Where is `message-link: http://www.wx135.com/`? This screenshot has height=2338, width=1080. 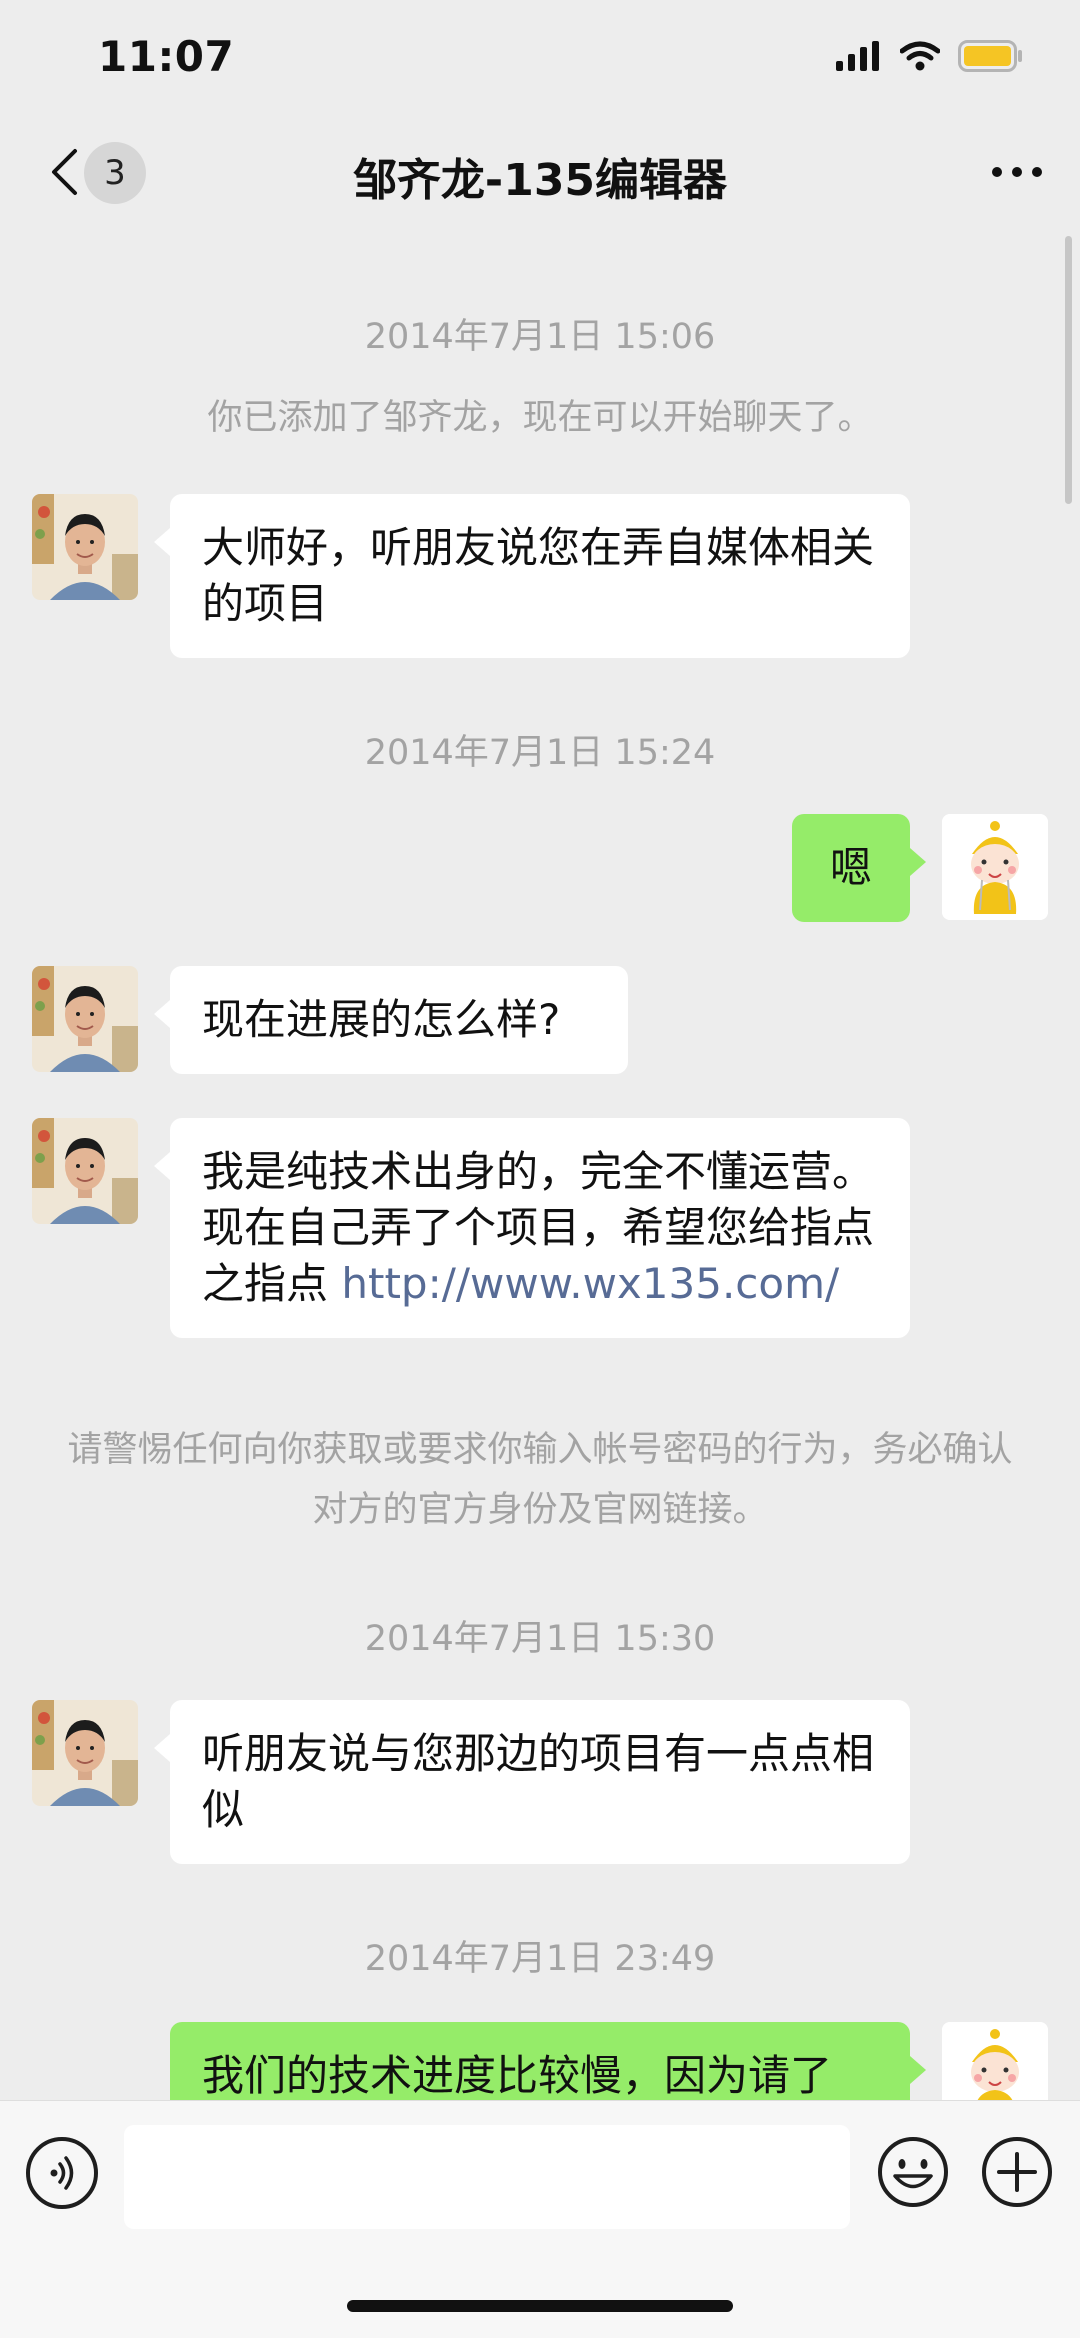
message-link: http://www.wx135.com/ is located at coordinates (590, 1283).